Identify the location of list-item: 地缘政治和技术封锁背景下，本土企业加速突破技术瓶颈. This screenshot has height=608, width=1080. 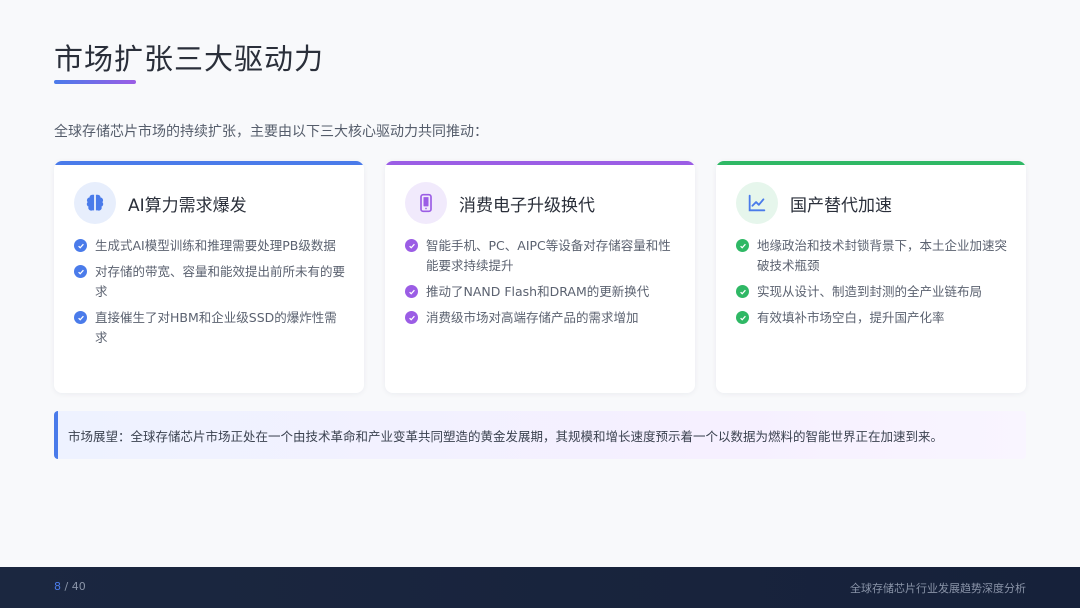
(872, 256).